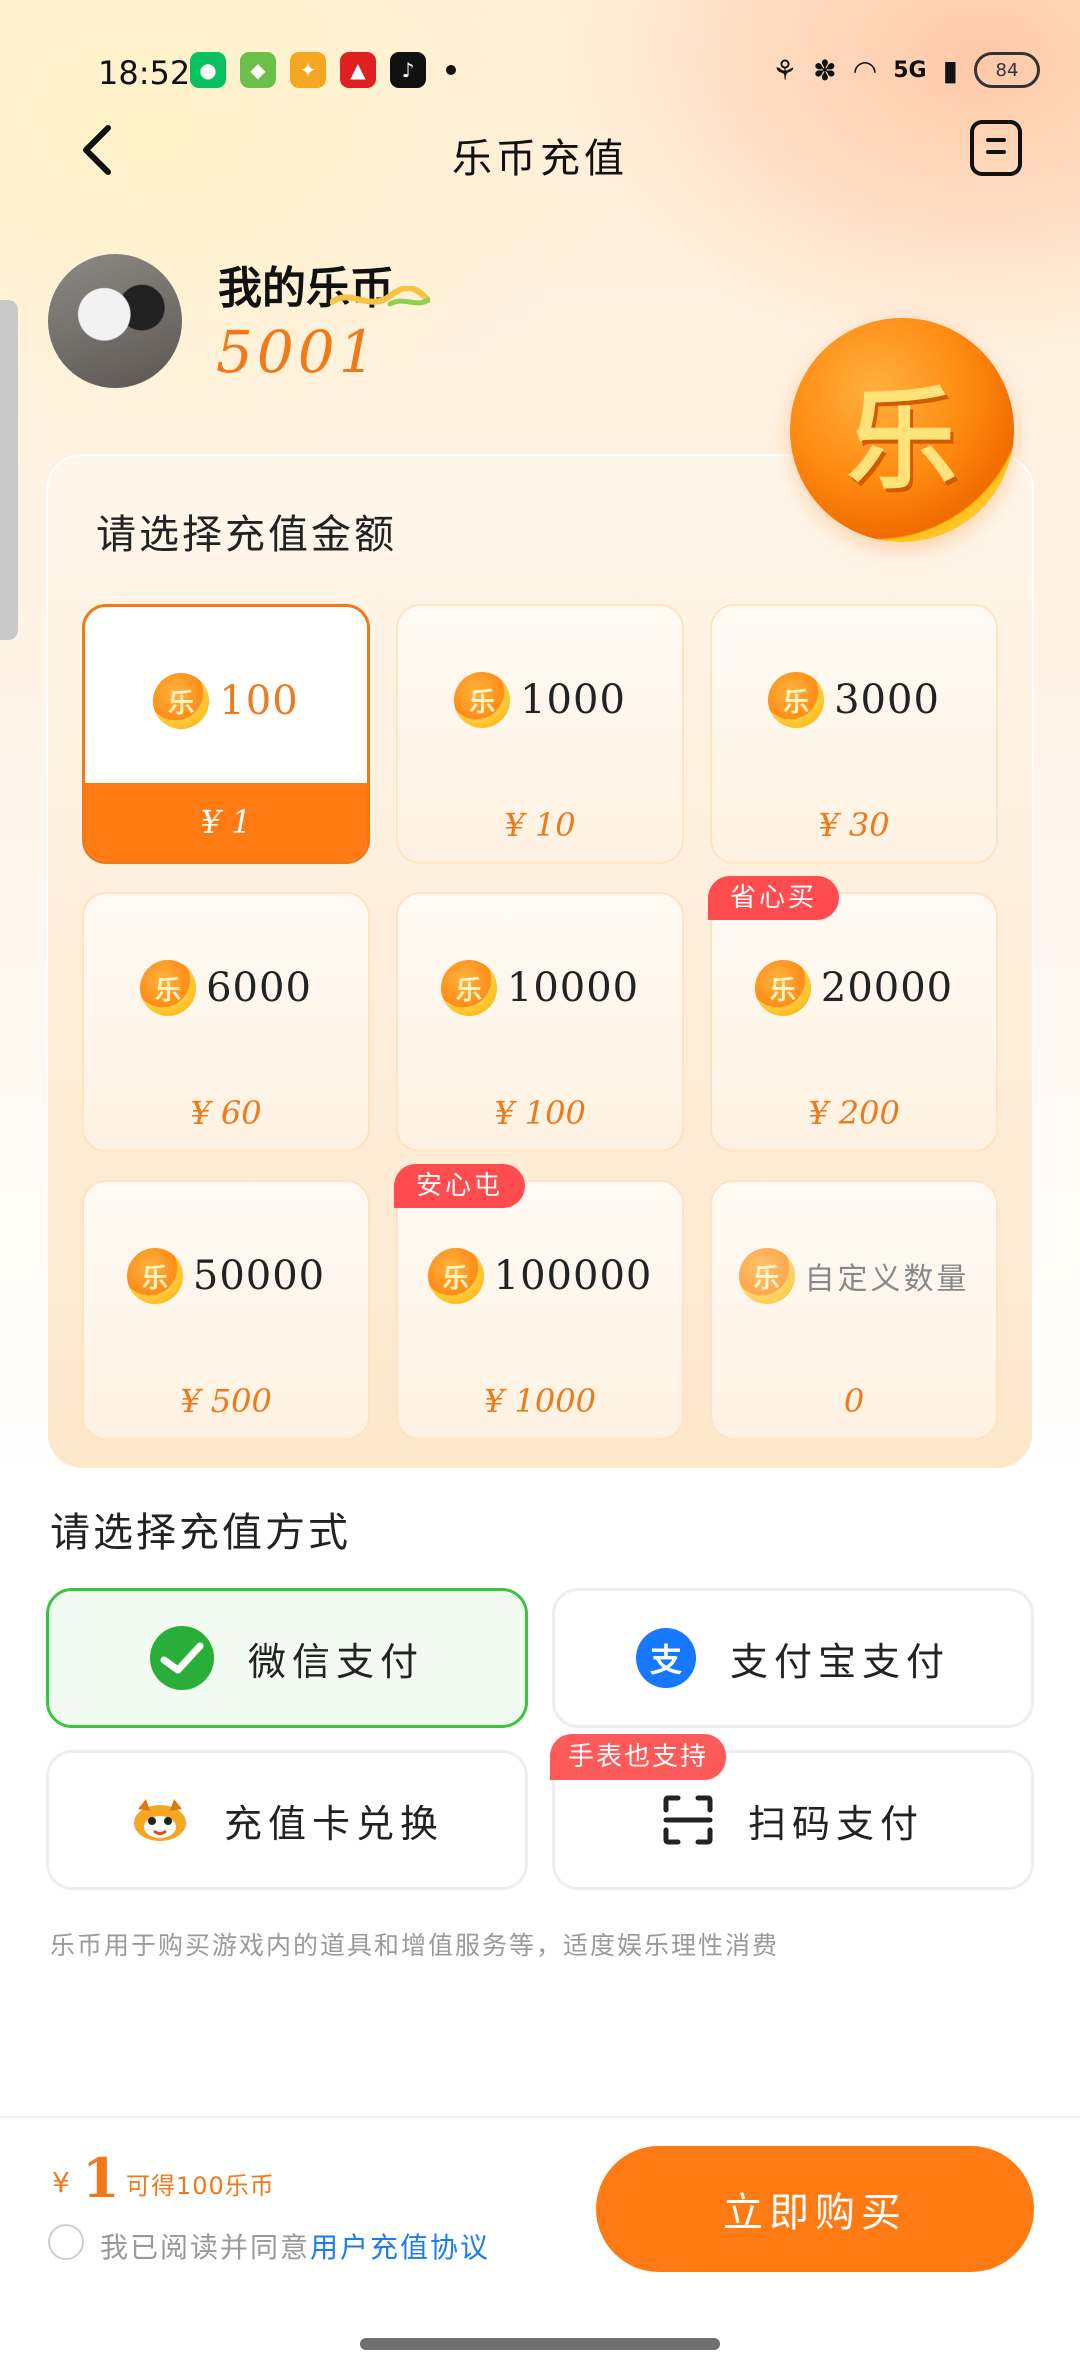 The height and width of the screenshot is (2373, 1080). Describe the element at coordinates (573, 1276) in the screenshot. I see `amount-option-coins: 100000` at that location.